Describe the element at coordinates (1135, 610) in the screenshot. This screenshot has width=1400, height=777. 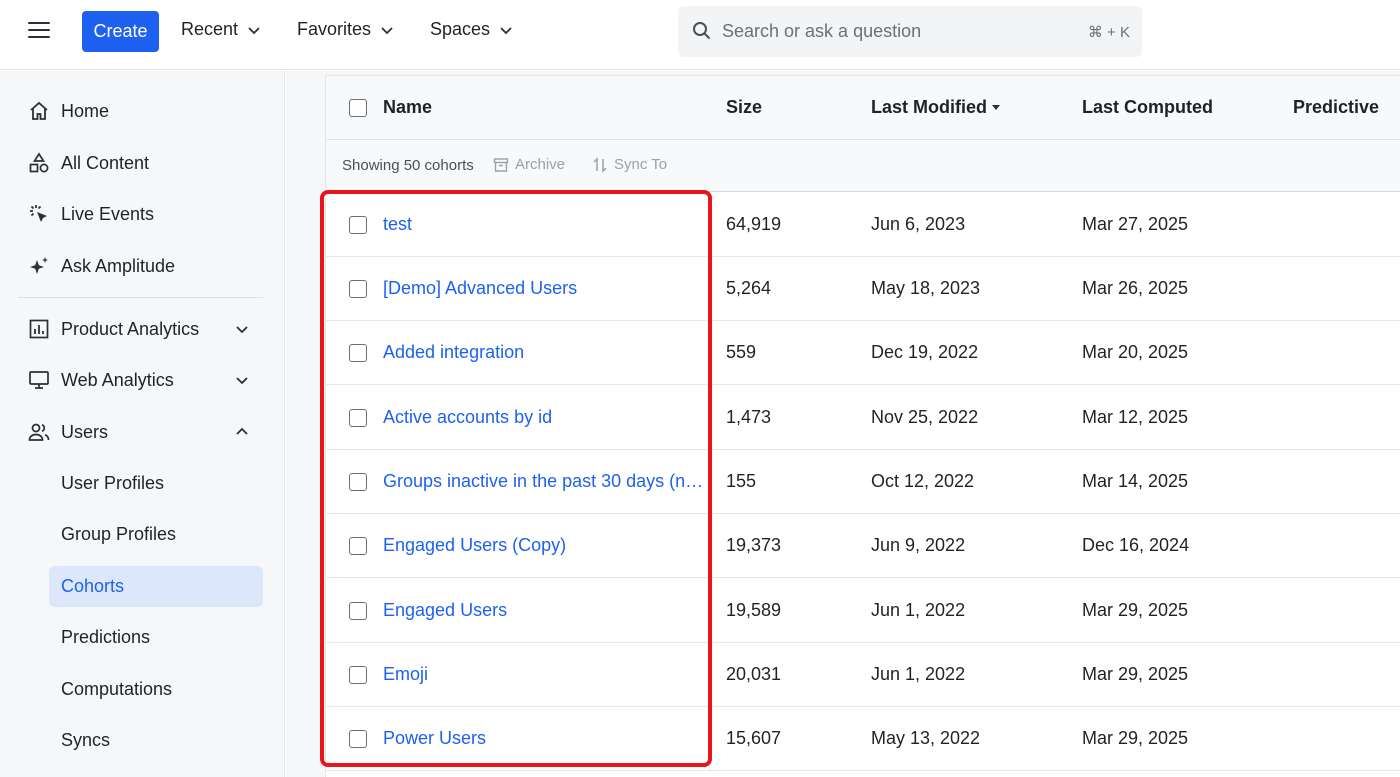
I see `cohort-last-computed: Mar 29, 2025` at that location.